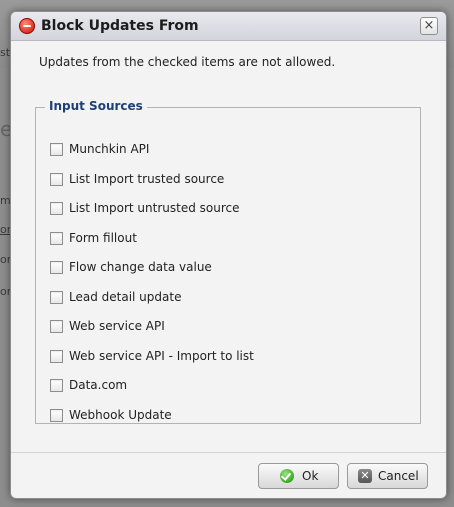 Image resolution: width=454 pixels, height=507 pixels. Describe the element at coordinates (27, 26) in the screenshot. I see `block-icon` at that location.